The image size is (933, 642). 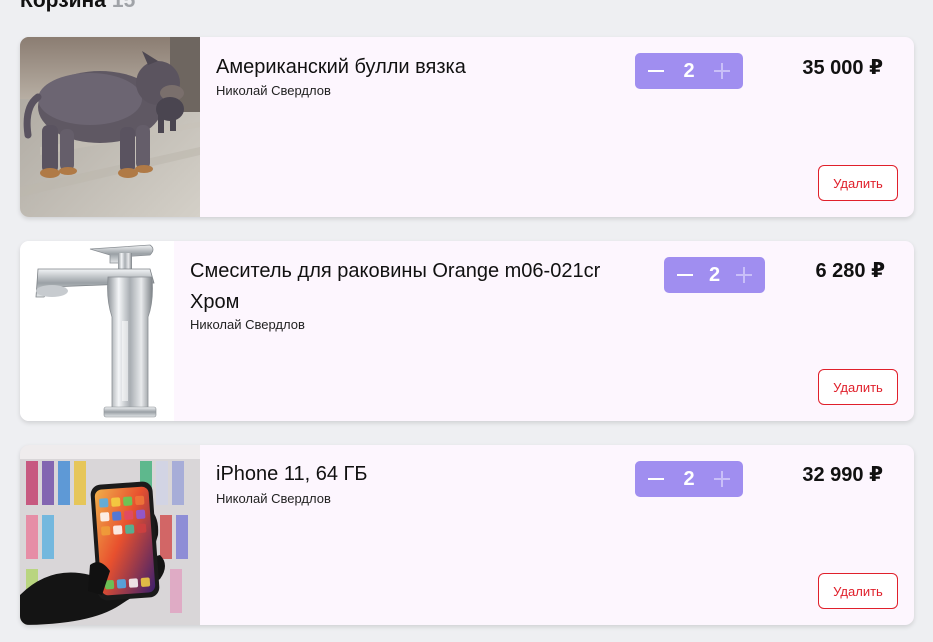 I want to click on dog-photo-icon, so click(x=110, y=127).